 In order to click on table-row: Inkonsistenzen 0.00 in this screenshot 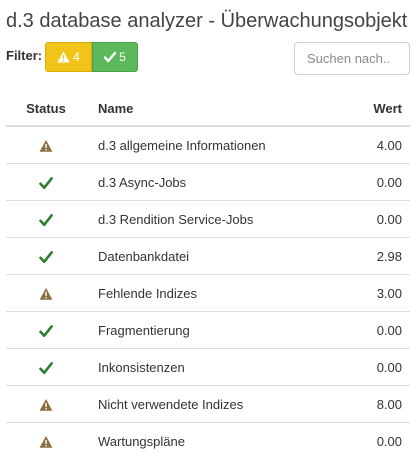, I will do `click(208, 367)`.